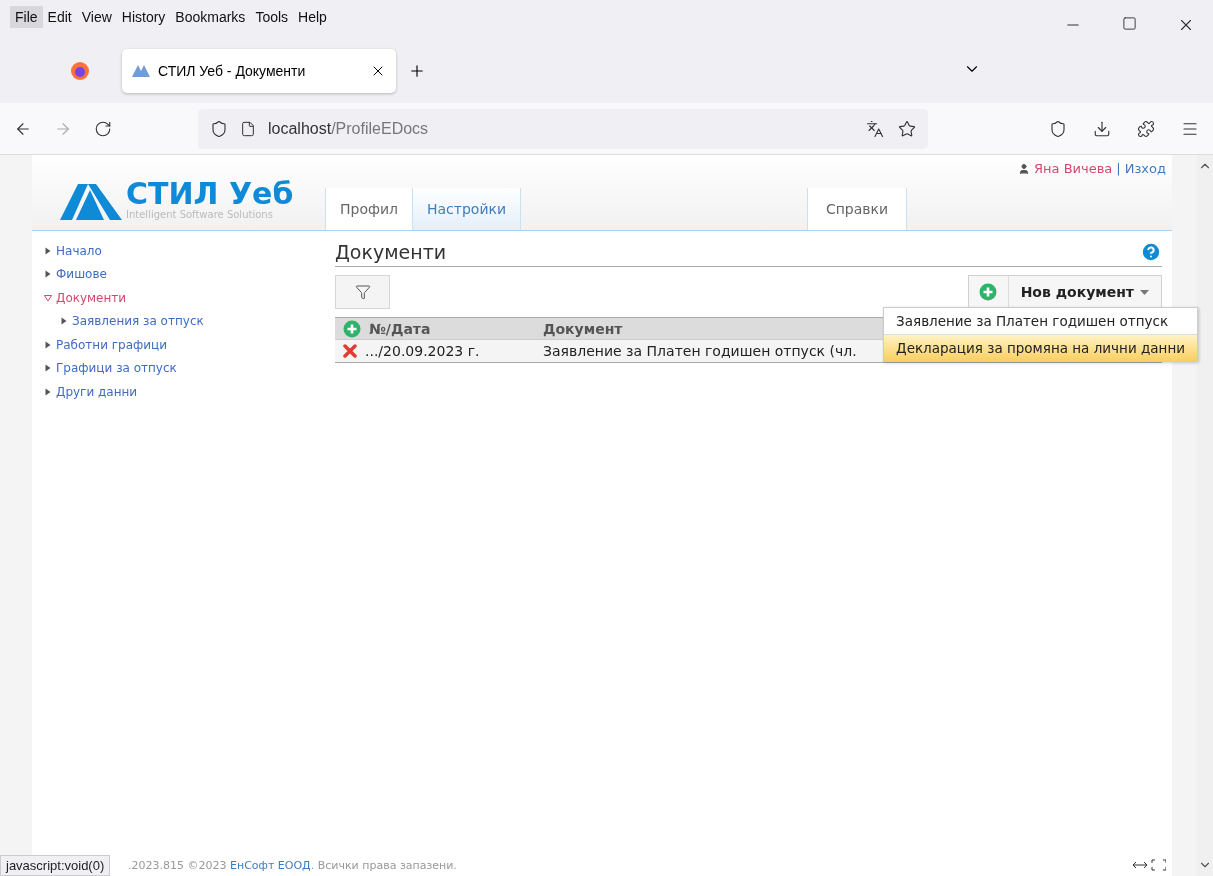 Image resolution: width=1213 pixels, height=876 pixels. Describe the element at coordinates (350, 351) in the screenshot. I see `delete-icon` at that location.